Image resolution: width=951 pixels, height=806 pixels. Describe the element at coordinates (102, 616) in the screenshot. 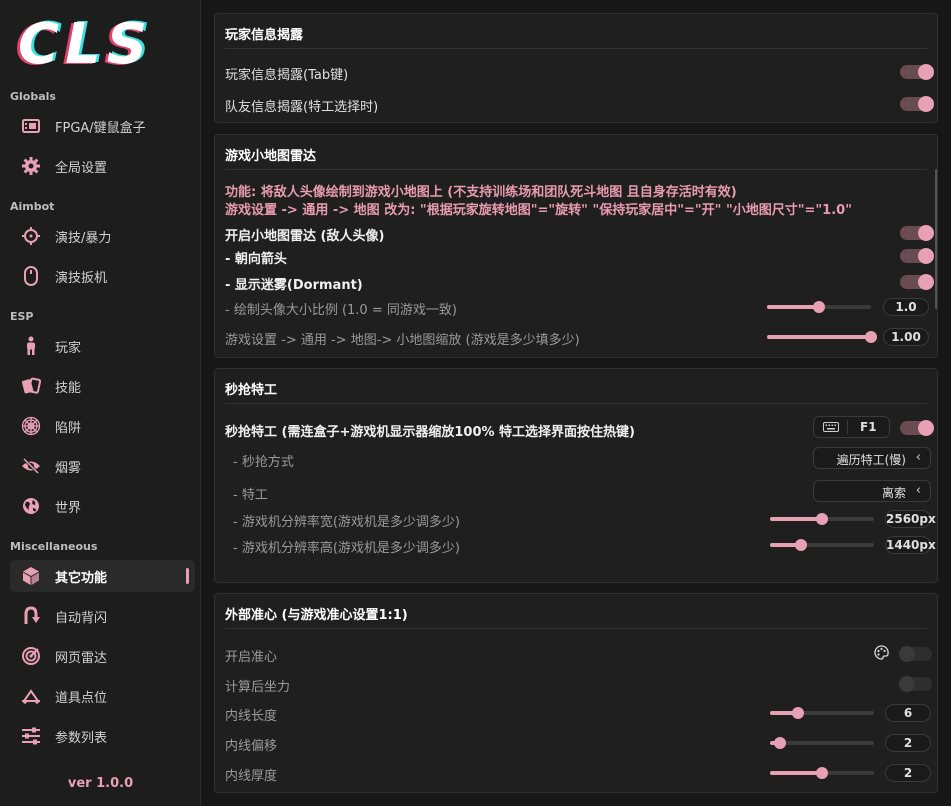

I see `sidebar-item-auto-flash: 自动背闪` at that location.